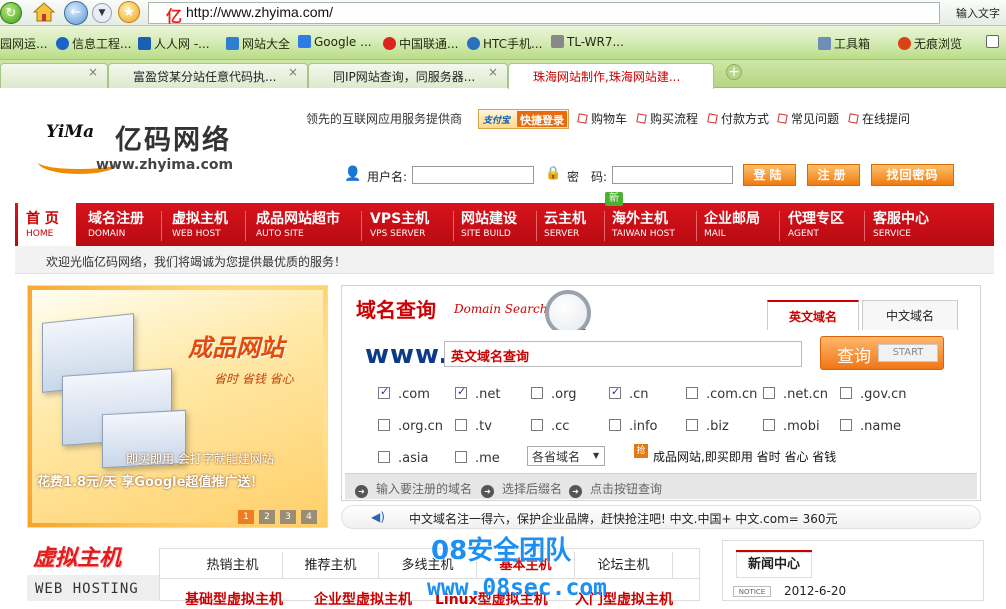 Image resolution: width=1006 pixels, height=609 pixels. I want to click on nav-auto-site: 成品网站超市 AUTO SITE, so click(308, 224).